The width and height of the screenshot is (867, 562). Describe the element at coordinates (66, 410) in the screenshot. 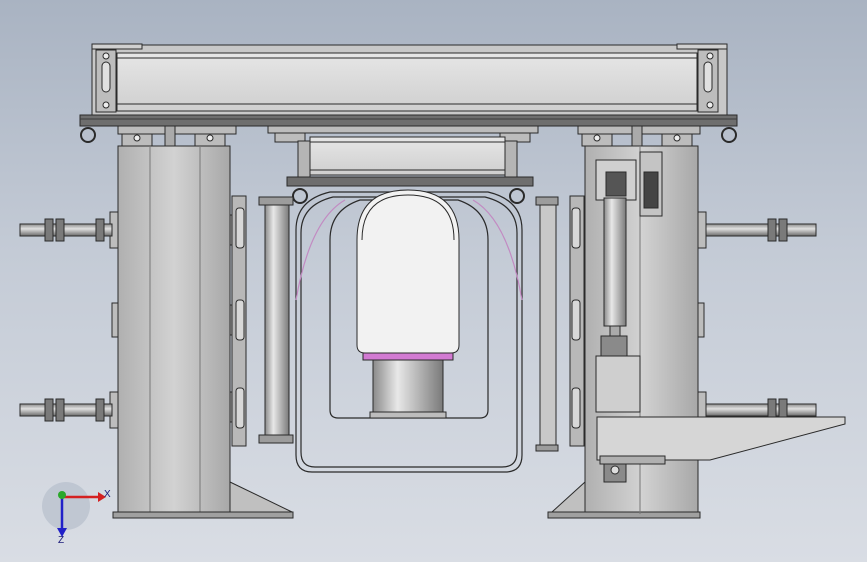

I see `threaded-rod-lower-left` at that location.